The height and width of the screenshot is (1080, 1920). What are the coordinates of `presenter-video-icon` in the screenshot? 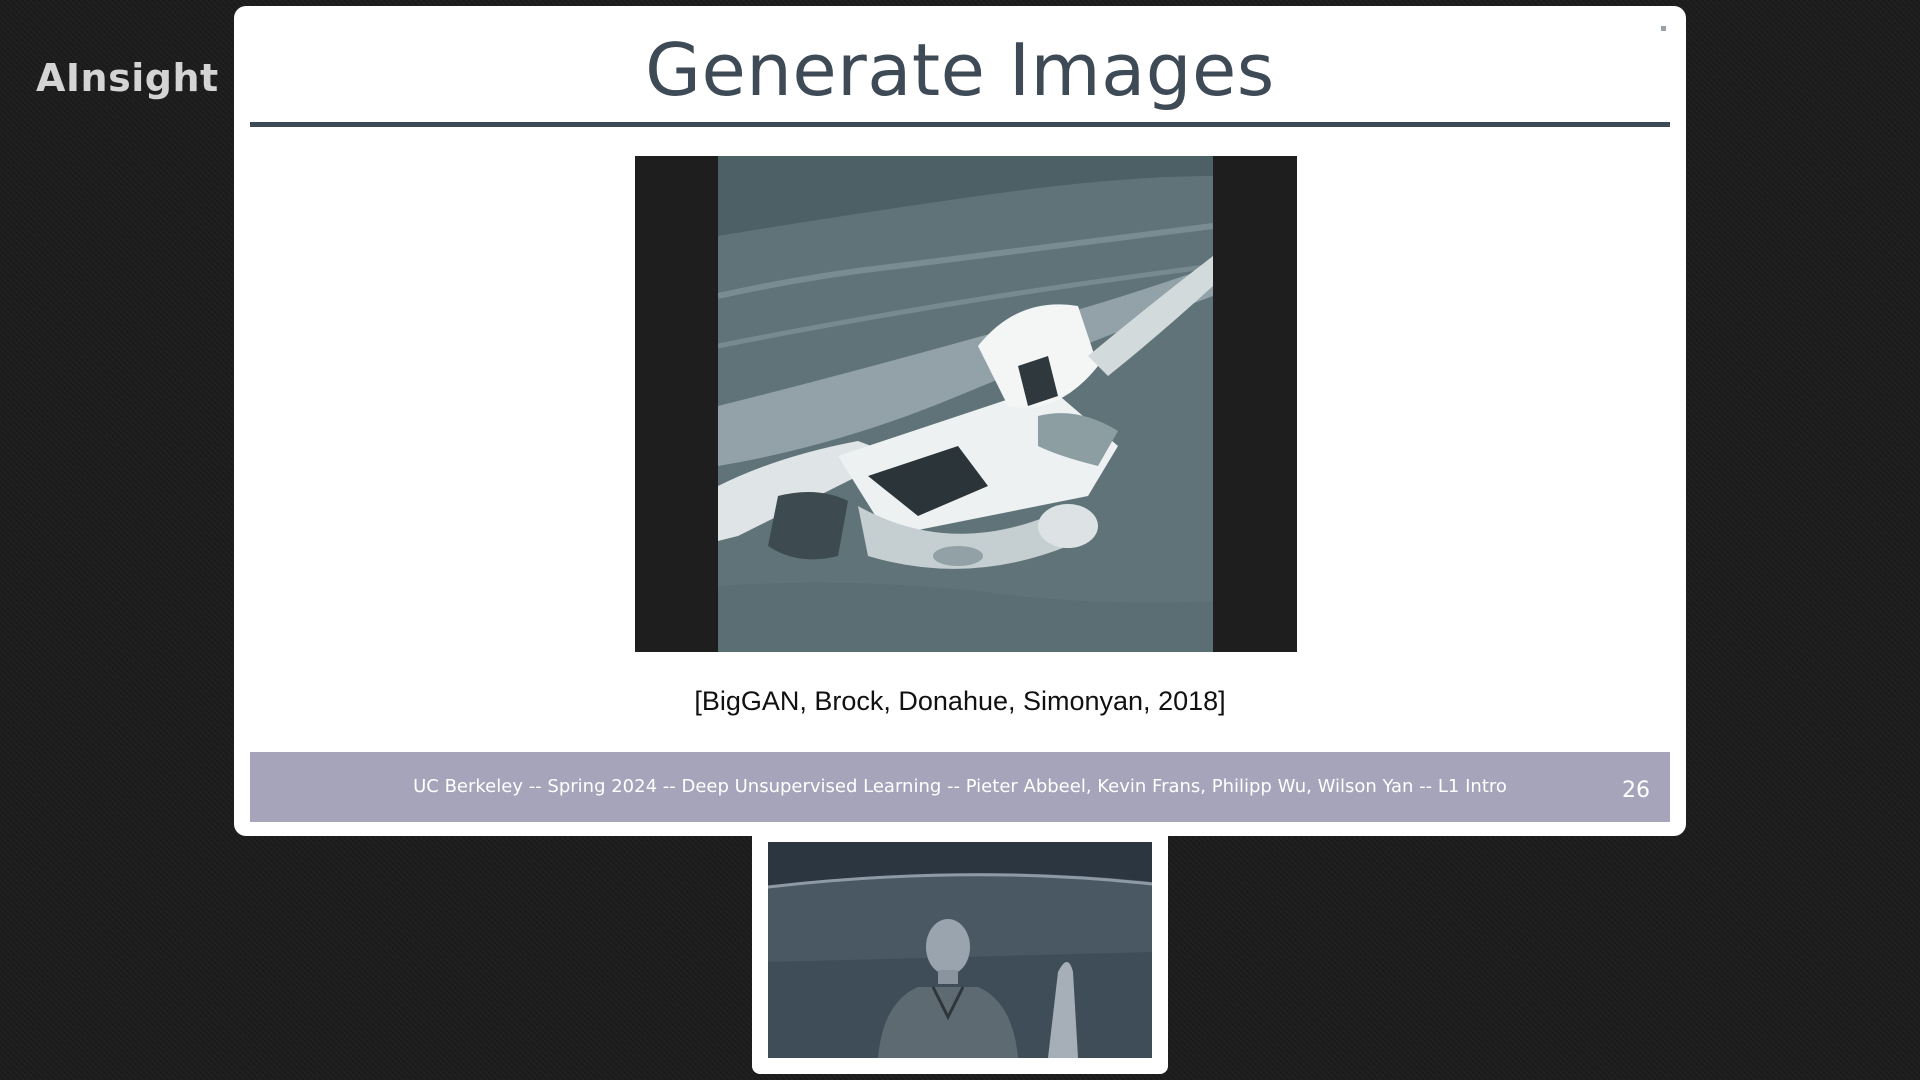 It's located at (960, 950).